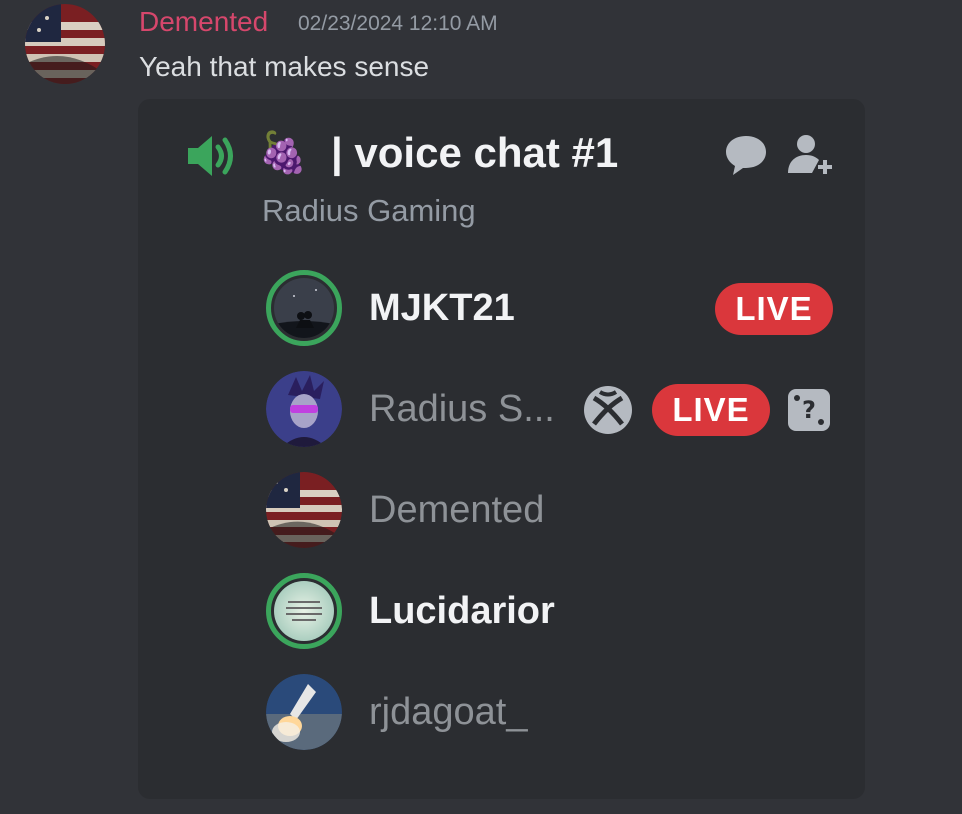 The height and width of the screenshot is (814, 962). Describe the element at coordinates (210, 156) in the screenshot. I see `speaker-icon` at that location.